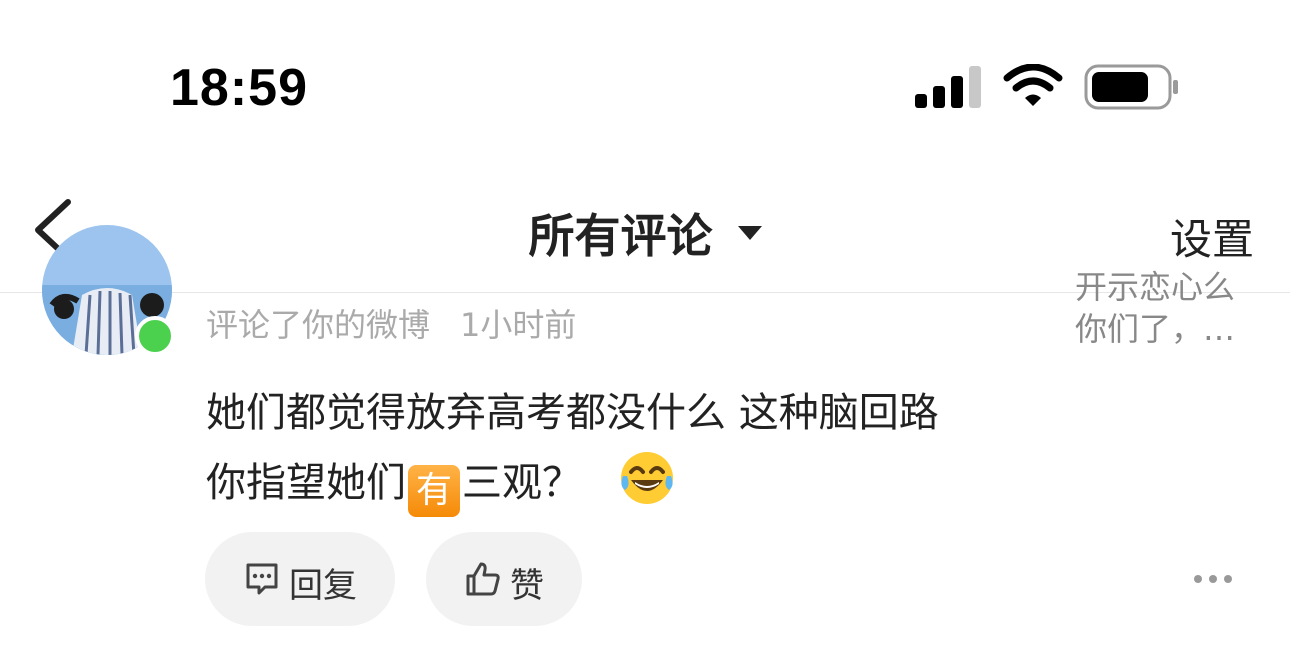 The width and height of the screenshot is (1290, 654). I want to click on wifi-icon, so click(1033, 85).